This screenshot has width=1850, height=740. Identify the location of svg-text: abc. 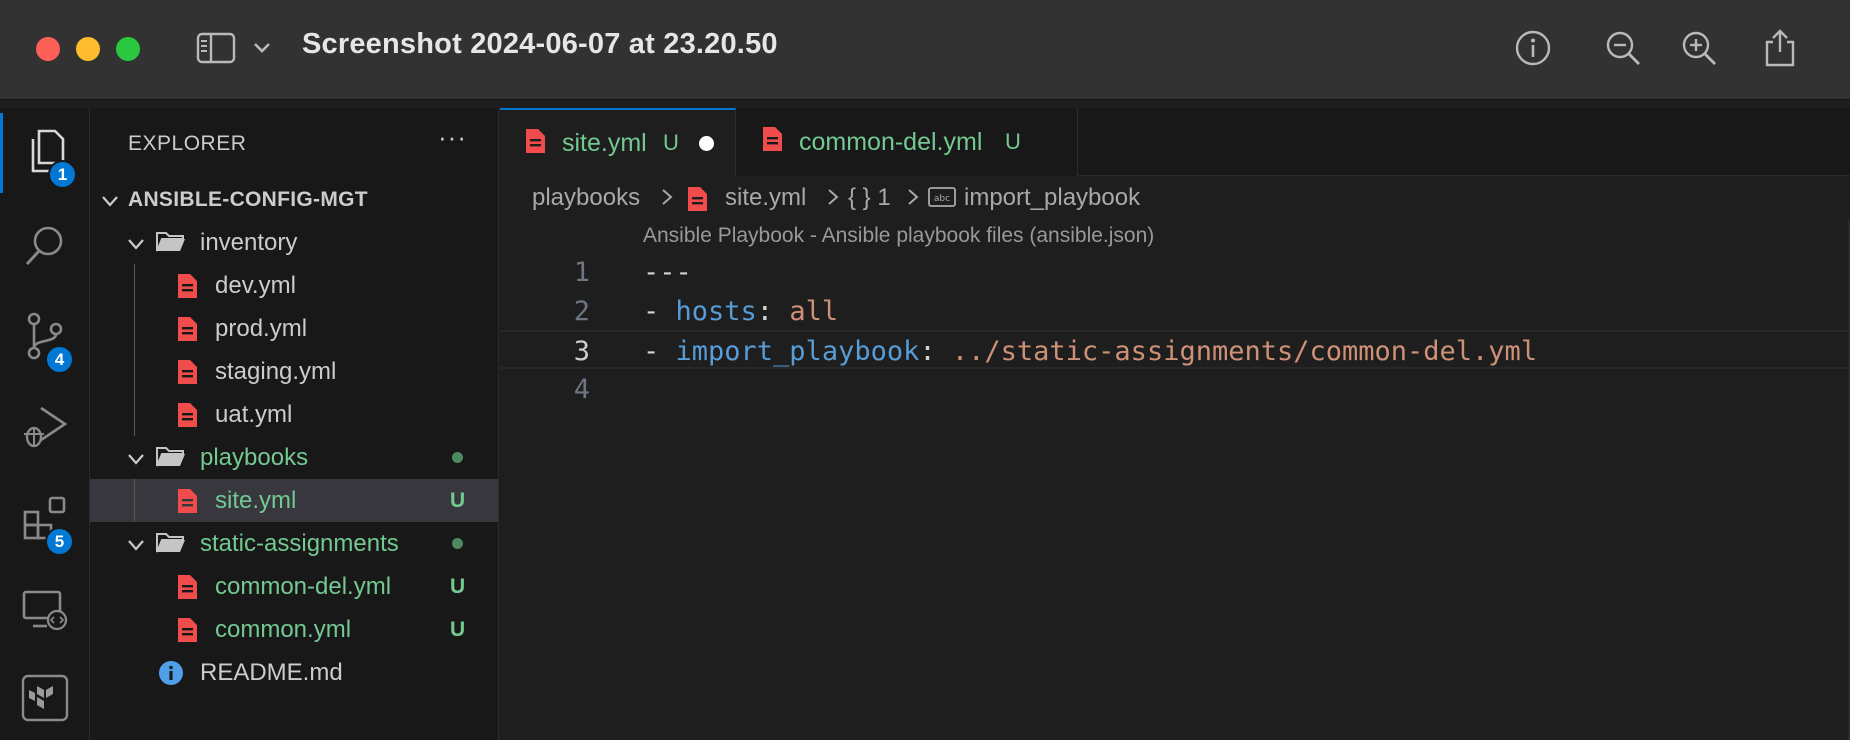
(942, 199).